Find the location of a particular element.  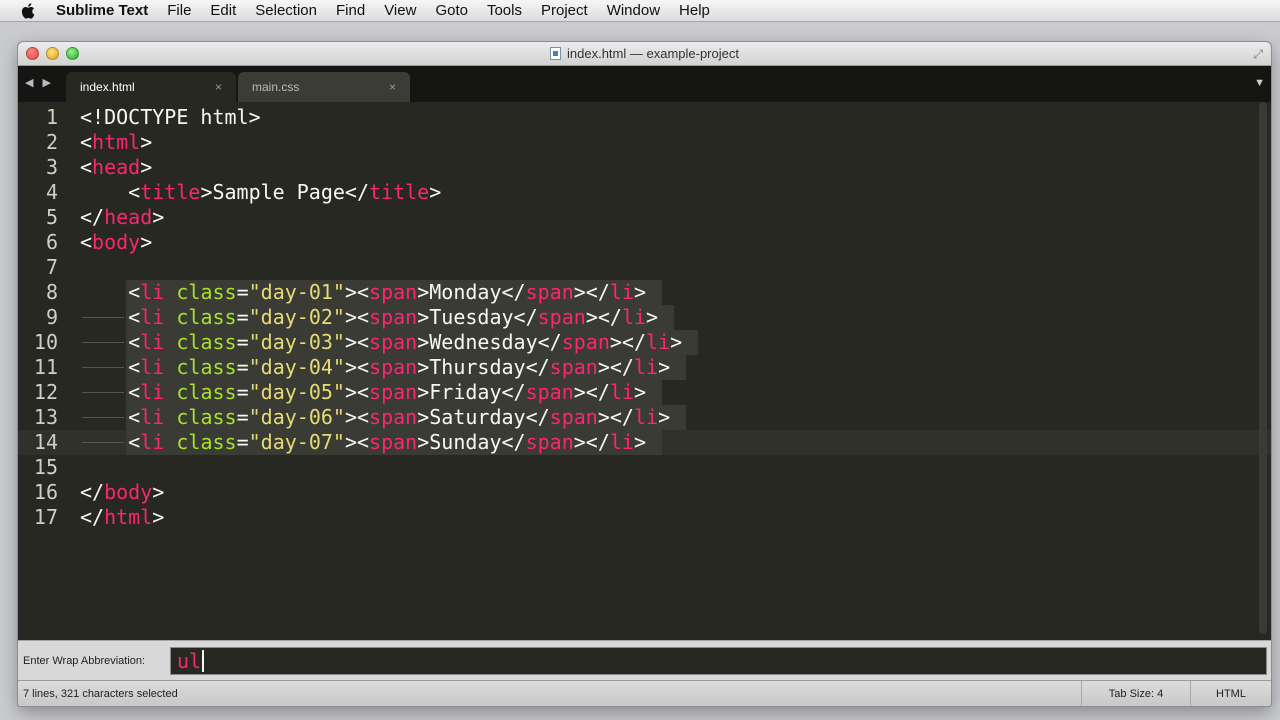

line-number: 3 is located at coordinates (51, 167).